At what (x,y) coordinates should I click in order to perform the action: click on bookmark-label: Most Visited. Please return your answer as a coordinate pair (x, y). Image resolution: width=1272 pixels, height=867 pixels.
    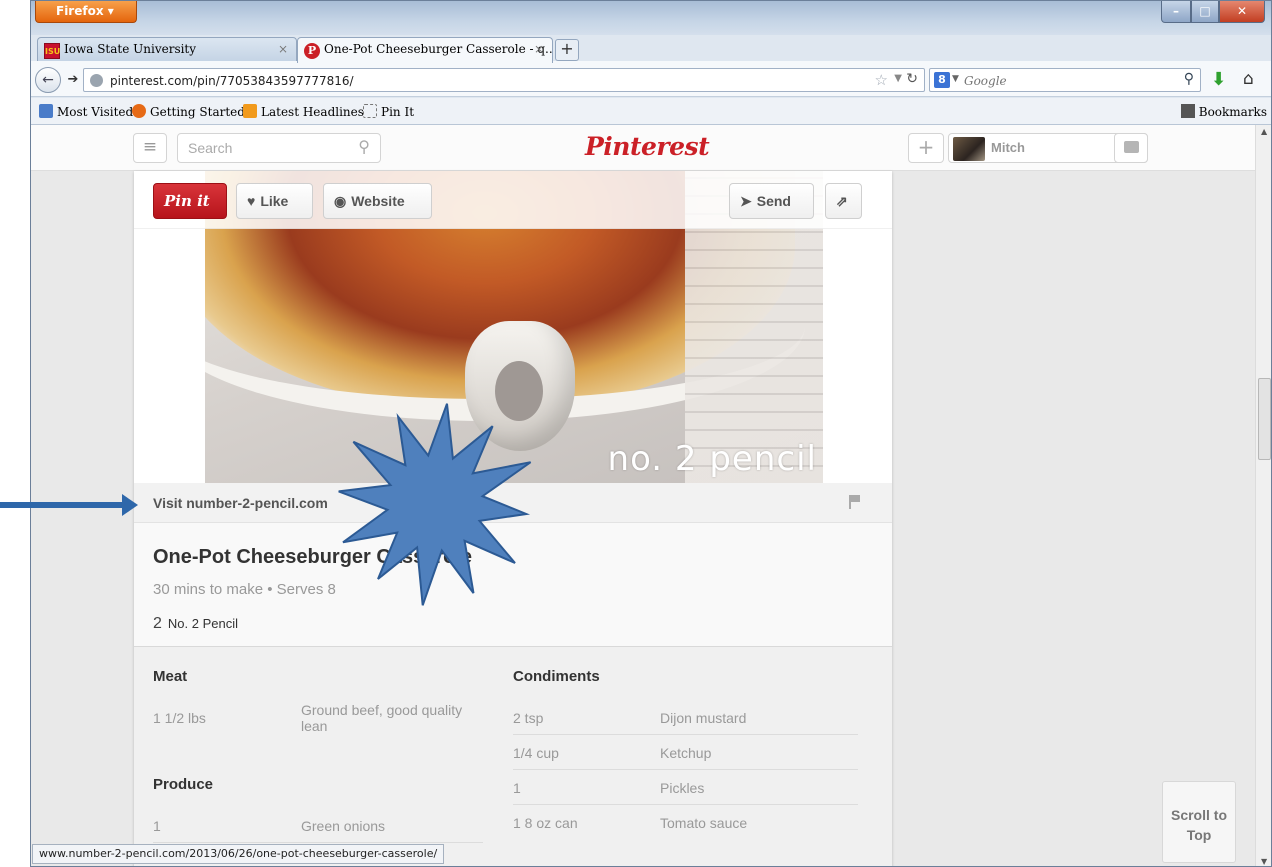
    Looking at the image, I should click on (95, 112).